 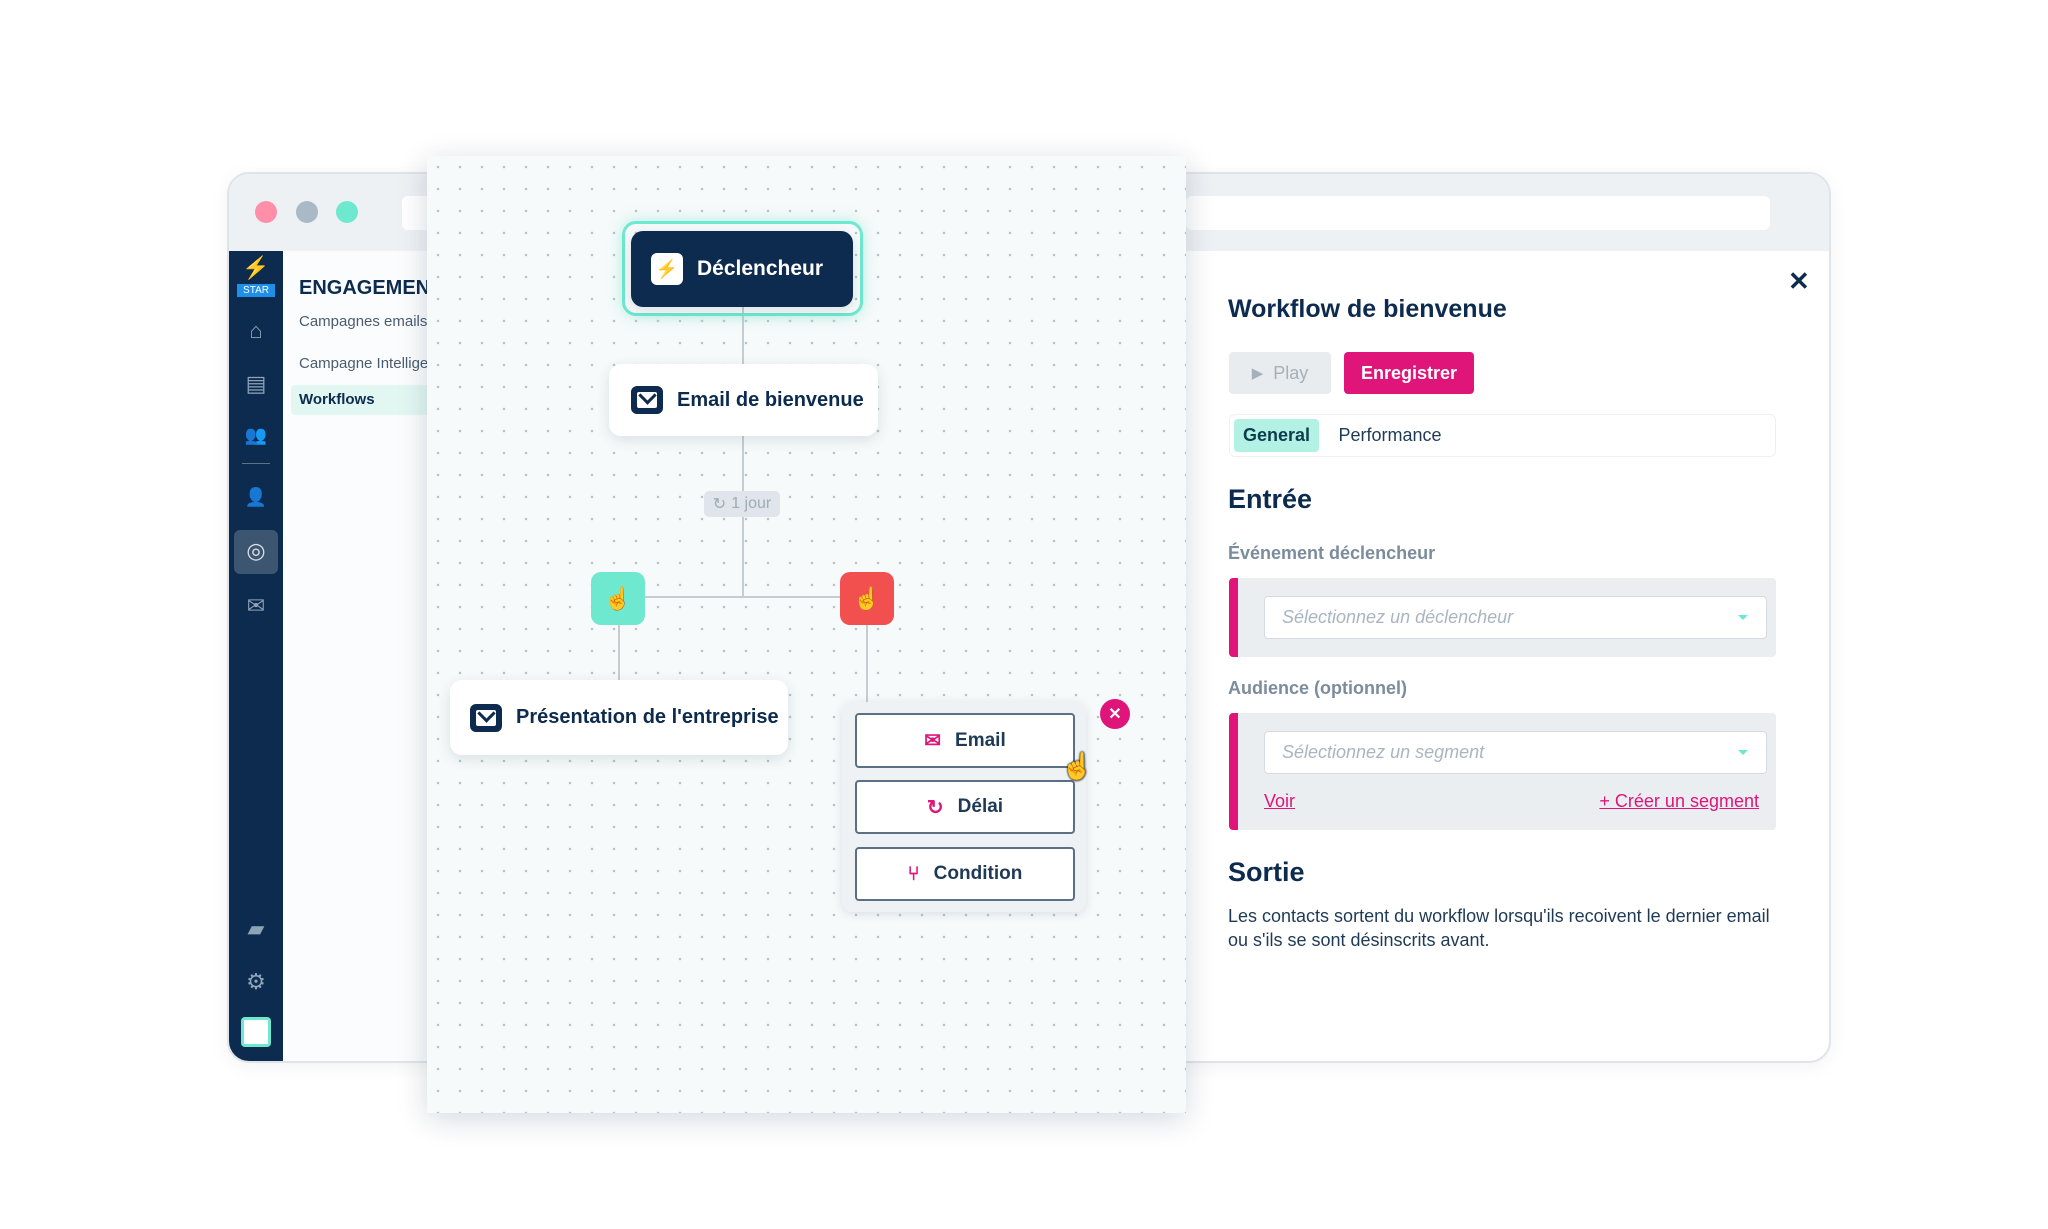 I want to click on subnav-item-label: Workflows, so click(x=337, y=399).